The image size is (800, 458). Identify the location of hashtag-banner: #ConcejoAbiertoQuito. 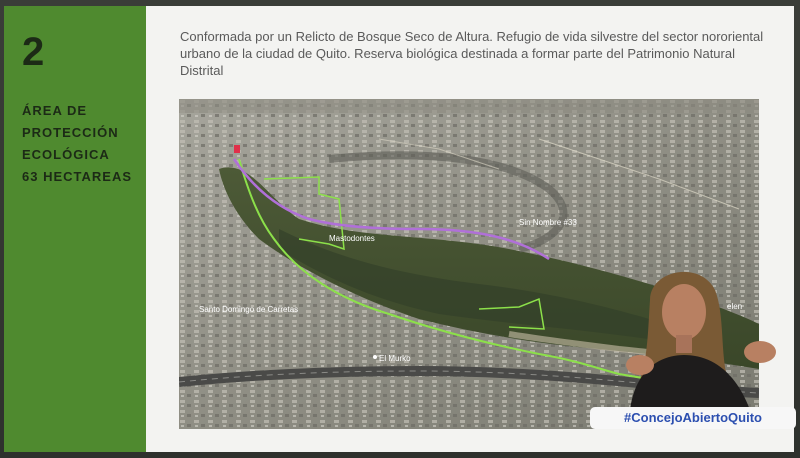
(693, 418).